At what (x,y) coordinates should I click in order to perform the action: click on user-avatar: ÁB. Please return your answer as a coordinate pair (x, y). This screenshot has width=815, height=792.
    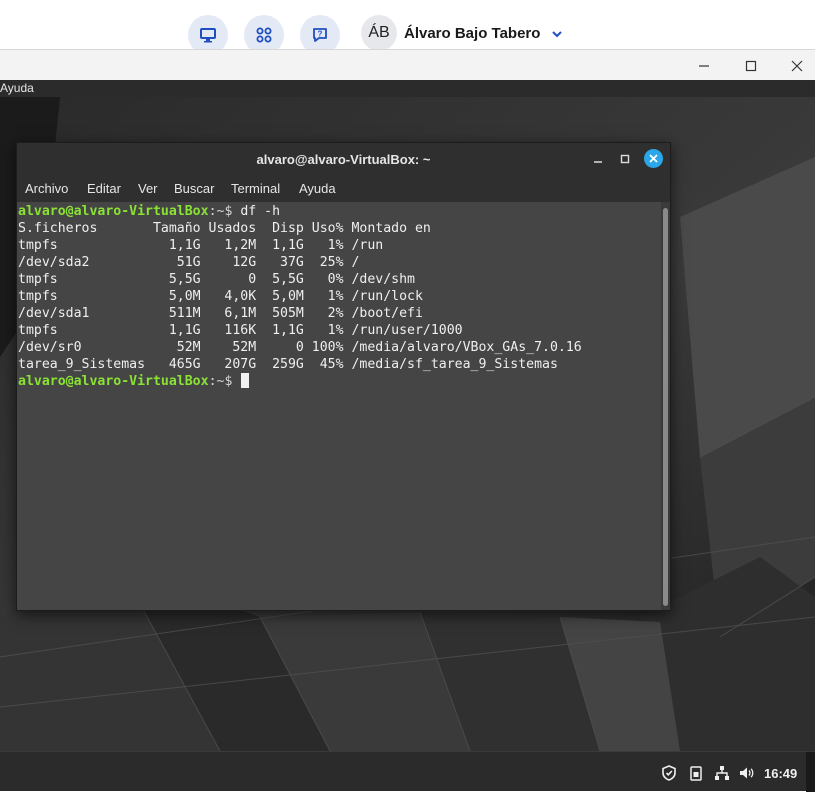
    Looking at the image, I should click on (379, 33).